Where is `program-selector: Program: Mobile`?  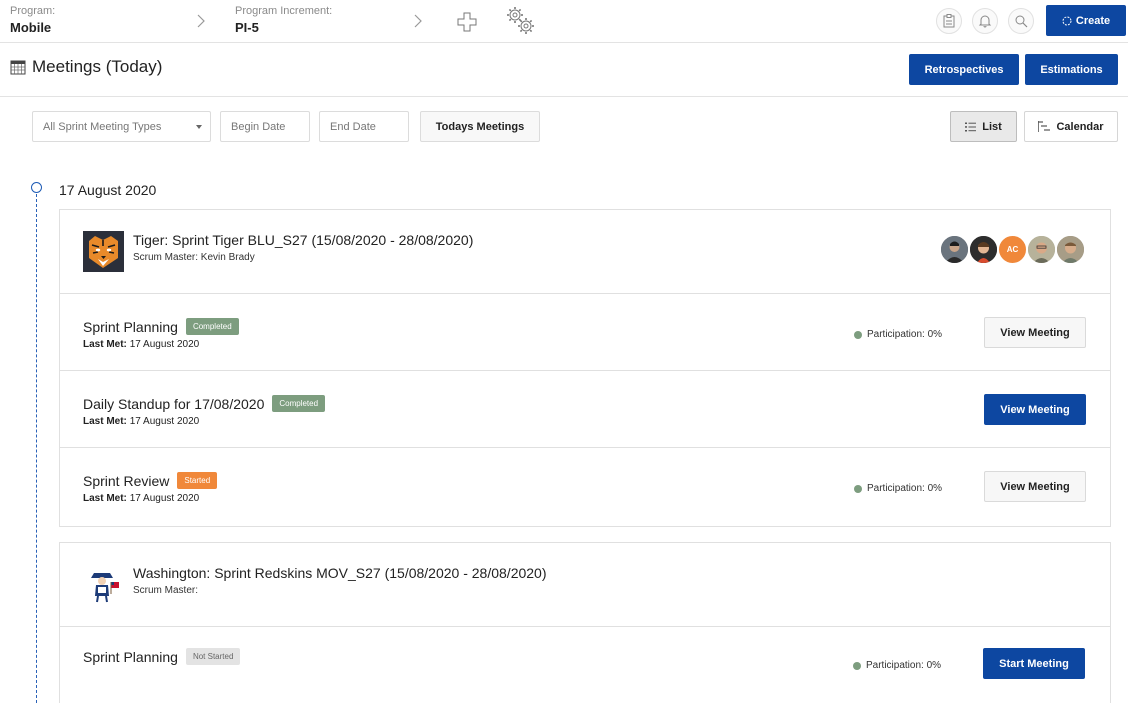 program-selector: Program: Mobile is located at coordinates (32, 20).